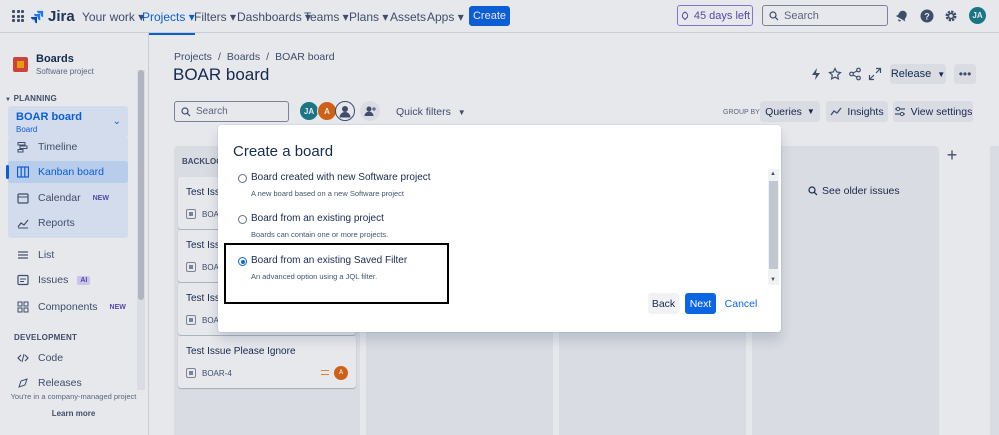 The image size is (999, 435). What do you see at coordinates (741, 303) in the screenshot?
I see `cancel-button: Cancel` at bounding box center [741, 303].